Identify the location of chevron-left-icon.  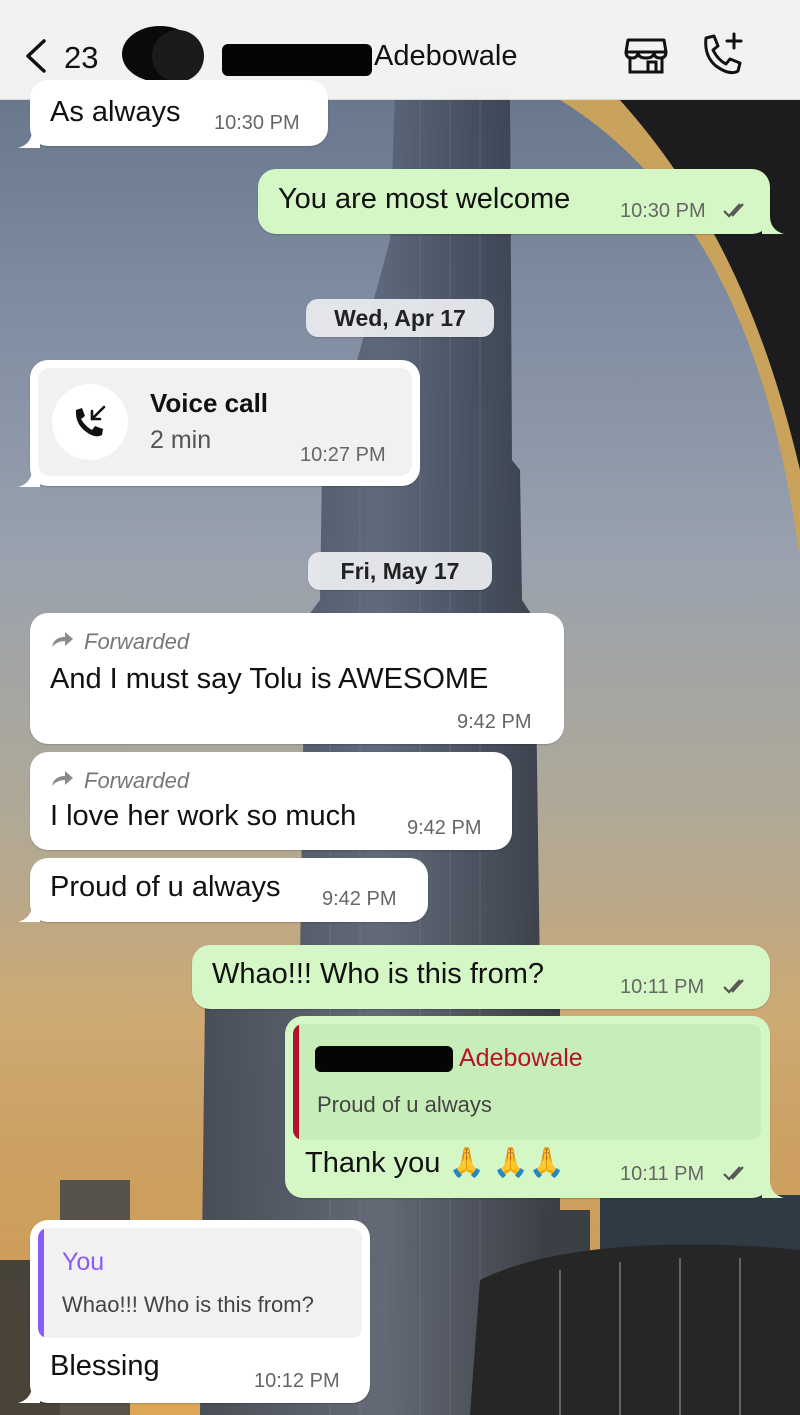
(36, 56).